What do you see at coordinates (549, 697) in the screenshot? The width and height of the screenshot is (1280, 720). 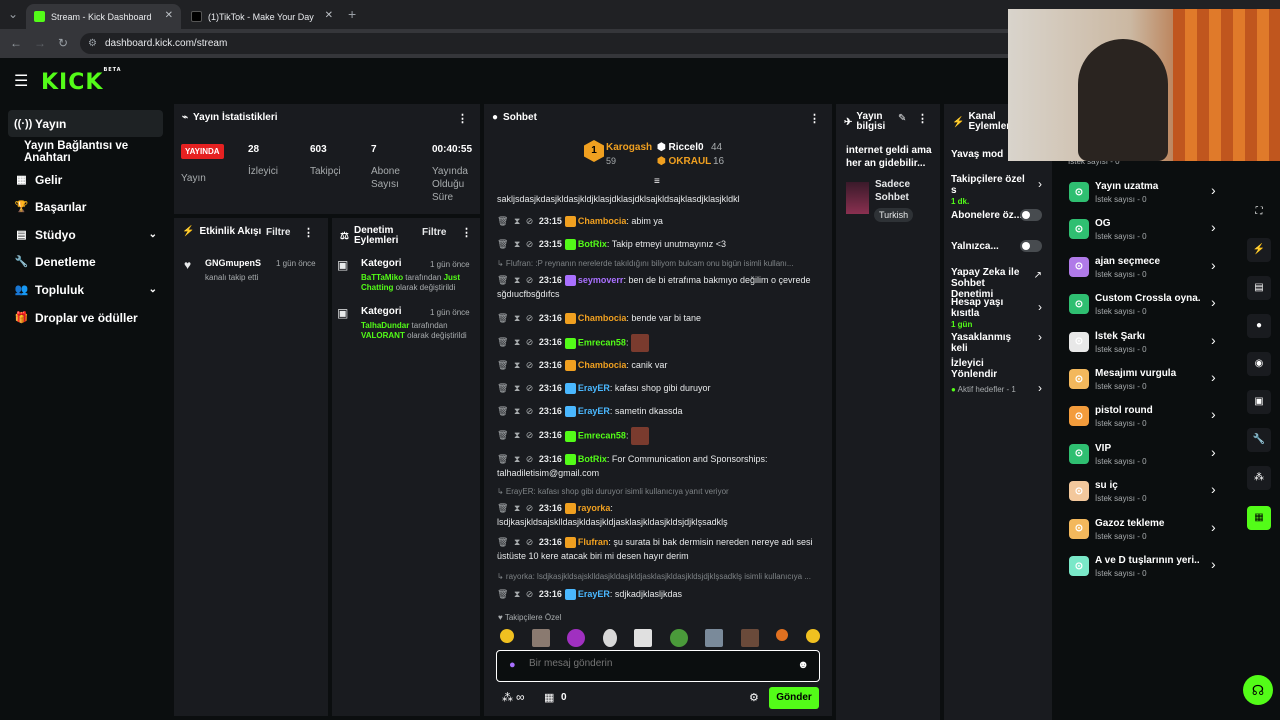 I see `store-icon: ▦` at bounding box center [549, 697].